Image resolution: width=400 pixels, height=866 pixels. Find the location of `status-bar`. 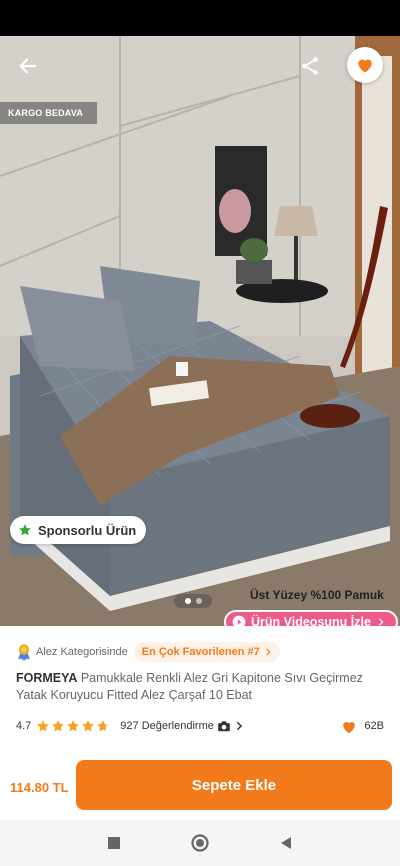

status-bar is located at coordinates (200, 18).